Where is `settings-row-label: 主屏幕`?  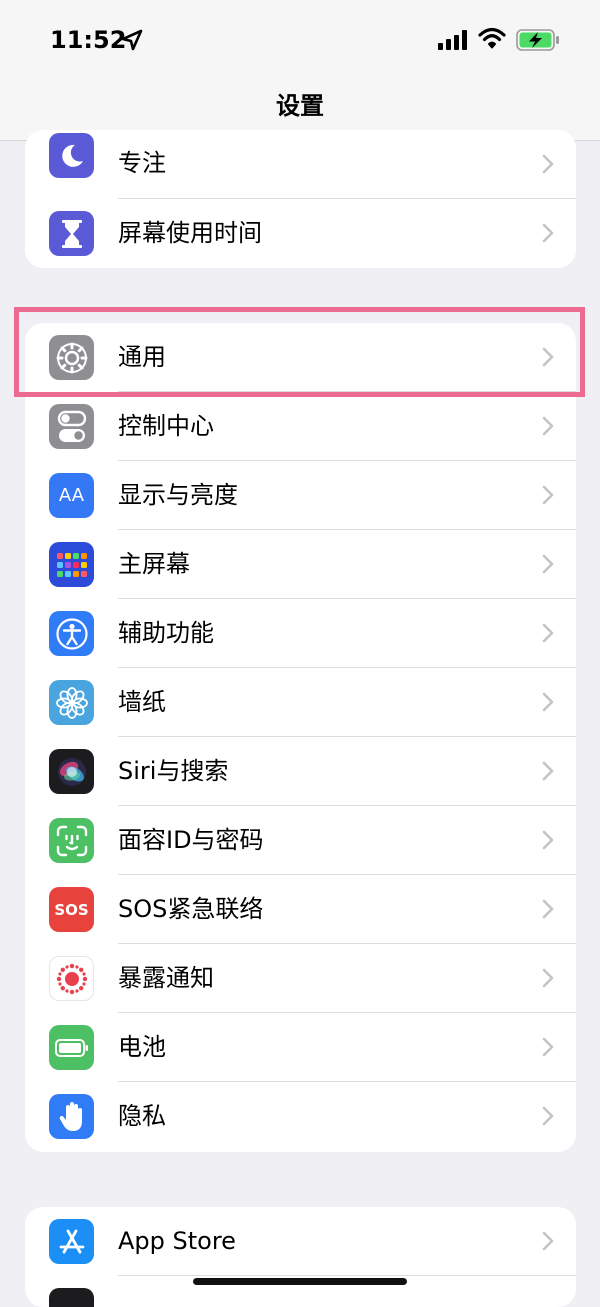
settings-row-label: 主屏幕 is located at coordinates (154, 564).